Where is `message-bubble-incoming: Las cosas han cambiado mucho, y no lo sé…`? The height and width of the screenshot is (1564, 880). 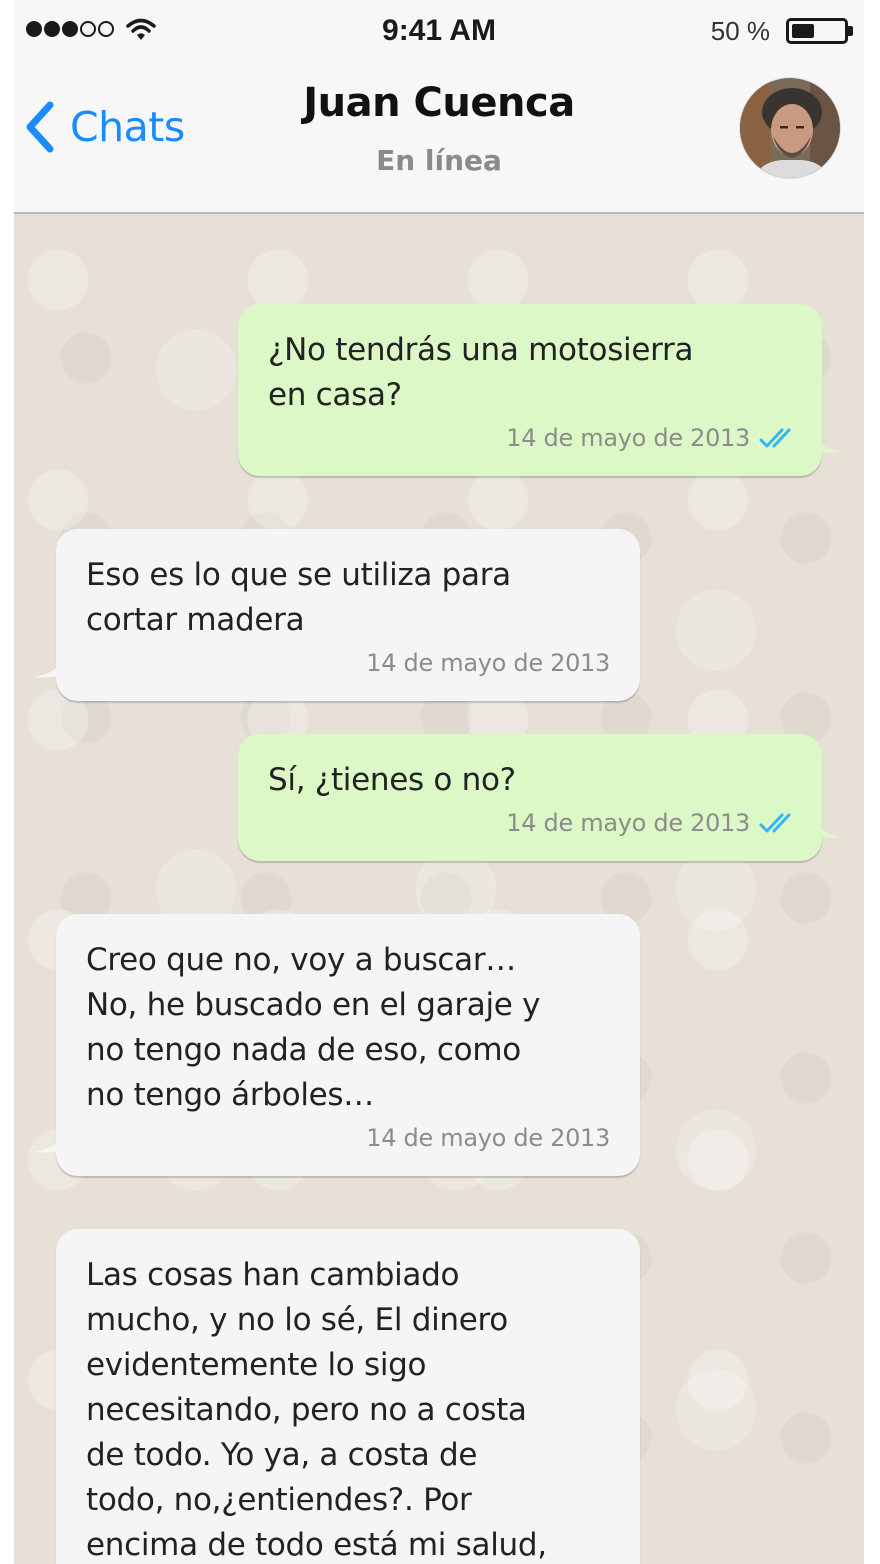
message-bubble-incoming: Las cosas han cambiado mucho, y no lo sé… is located at coordinates (348, 1396).